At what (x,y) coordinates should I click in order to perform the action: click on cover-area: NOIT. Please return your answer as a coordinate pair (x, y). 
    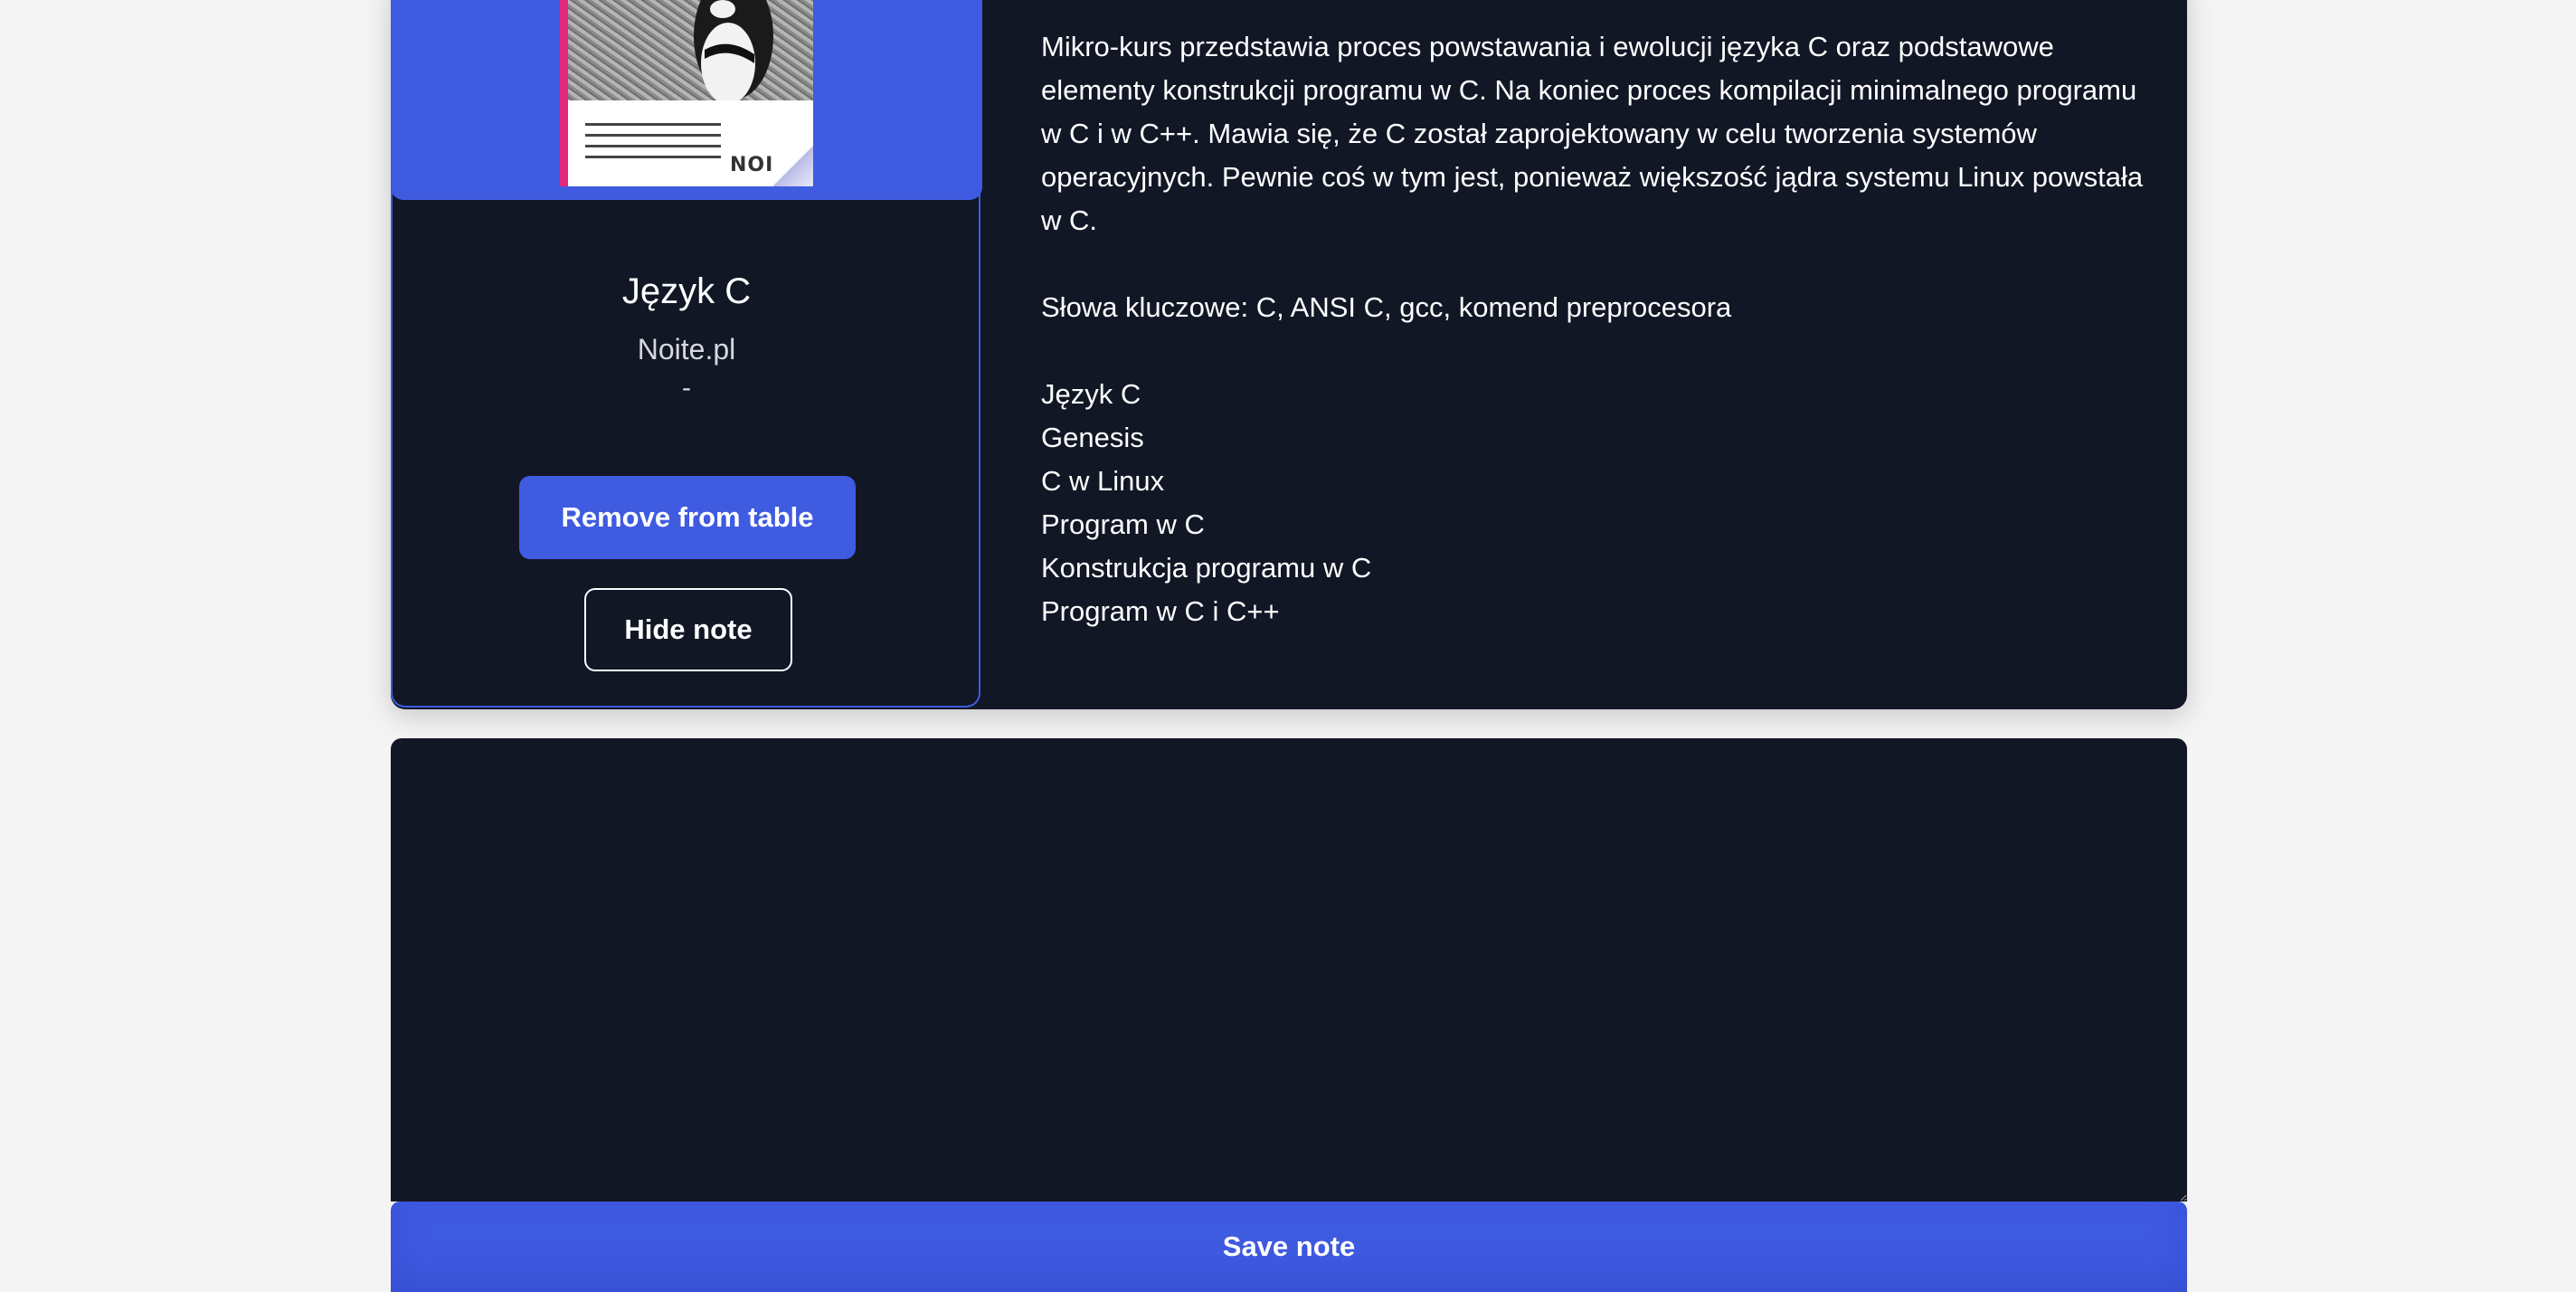
    Looking at the image, I should click on (687, 100).